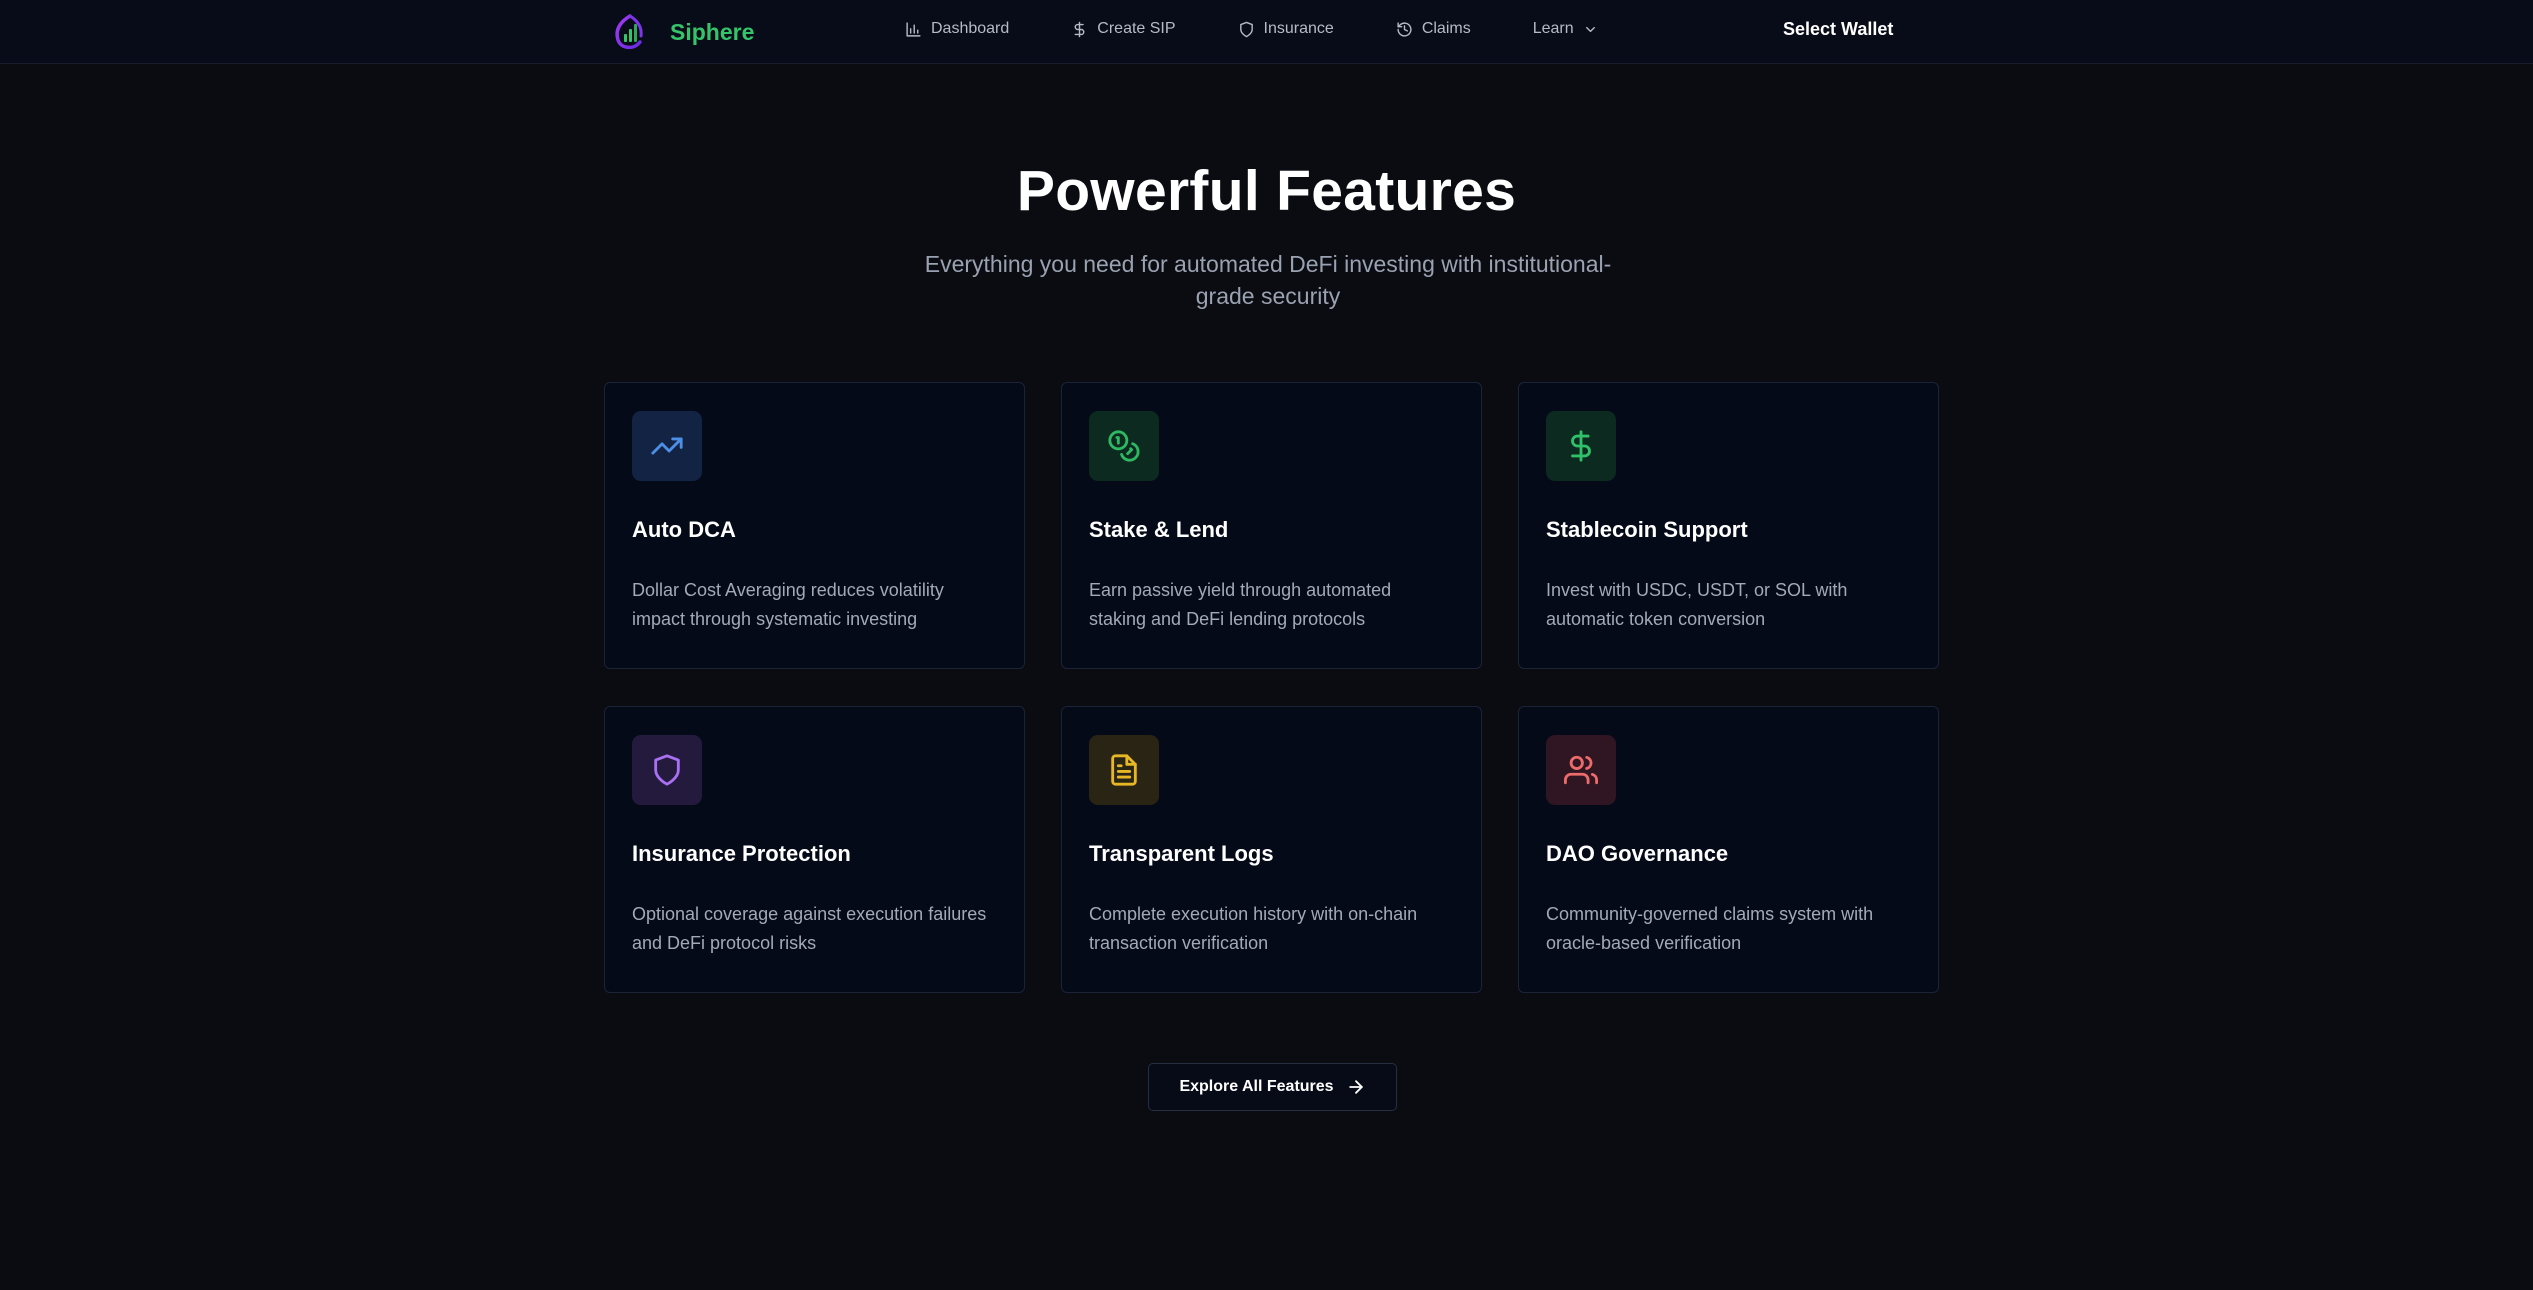 This screenshot has width=2533, height=1290. I want to click on nav-link-dashboard-label: Dashboard, so click(970, 28).